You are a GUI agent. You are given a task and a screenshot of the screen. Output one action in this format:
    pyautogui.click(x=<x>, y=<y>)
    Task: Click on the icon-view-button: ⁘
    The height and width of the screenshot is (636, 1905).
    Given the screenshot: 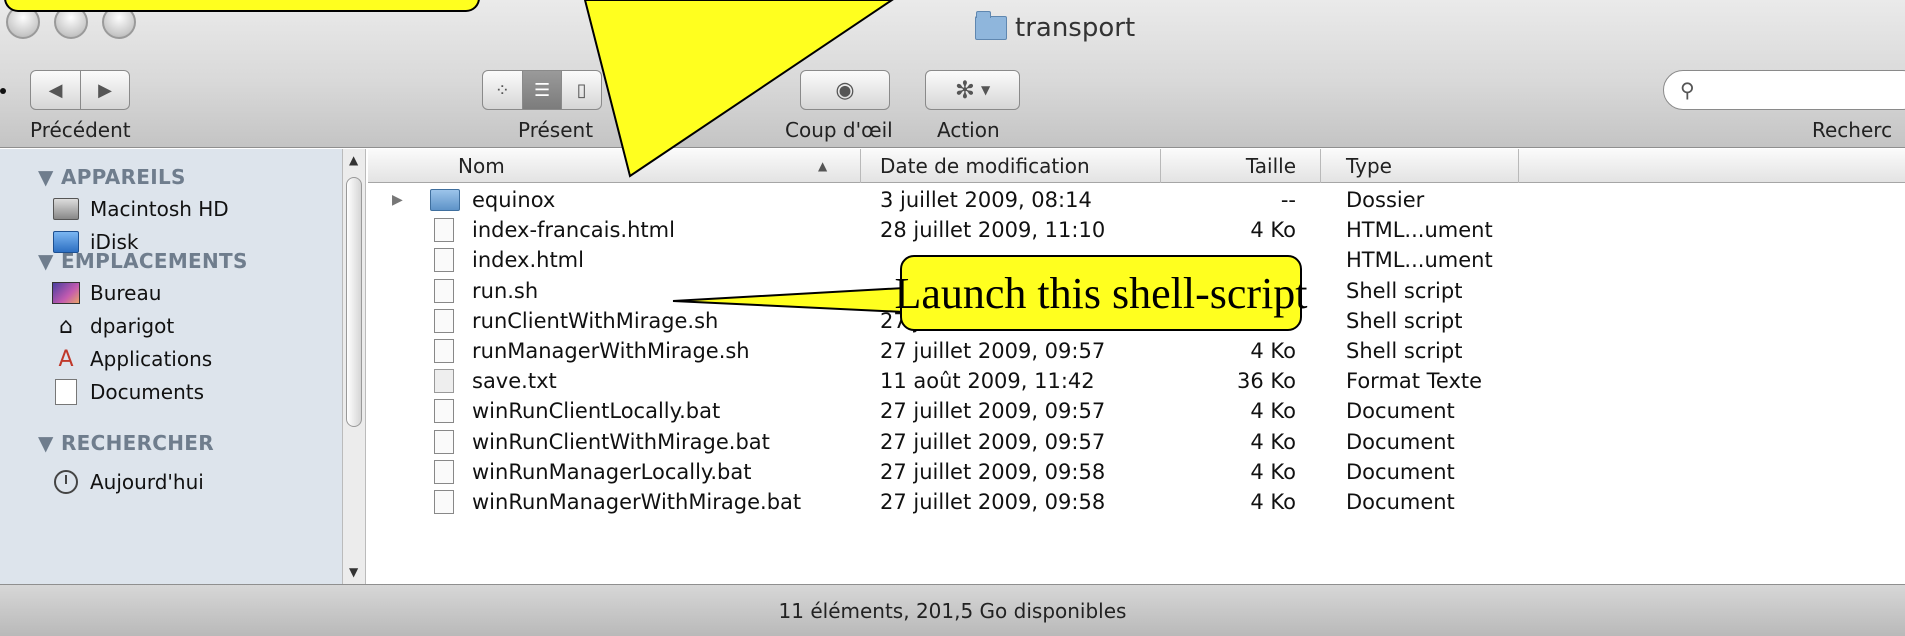 What is the action you would take?
    pyautogui.click(x=502, y=90)
    